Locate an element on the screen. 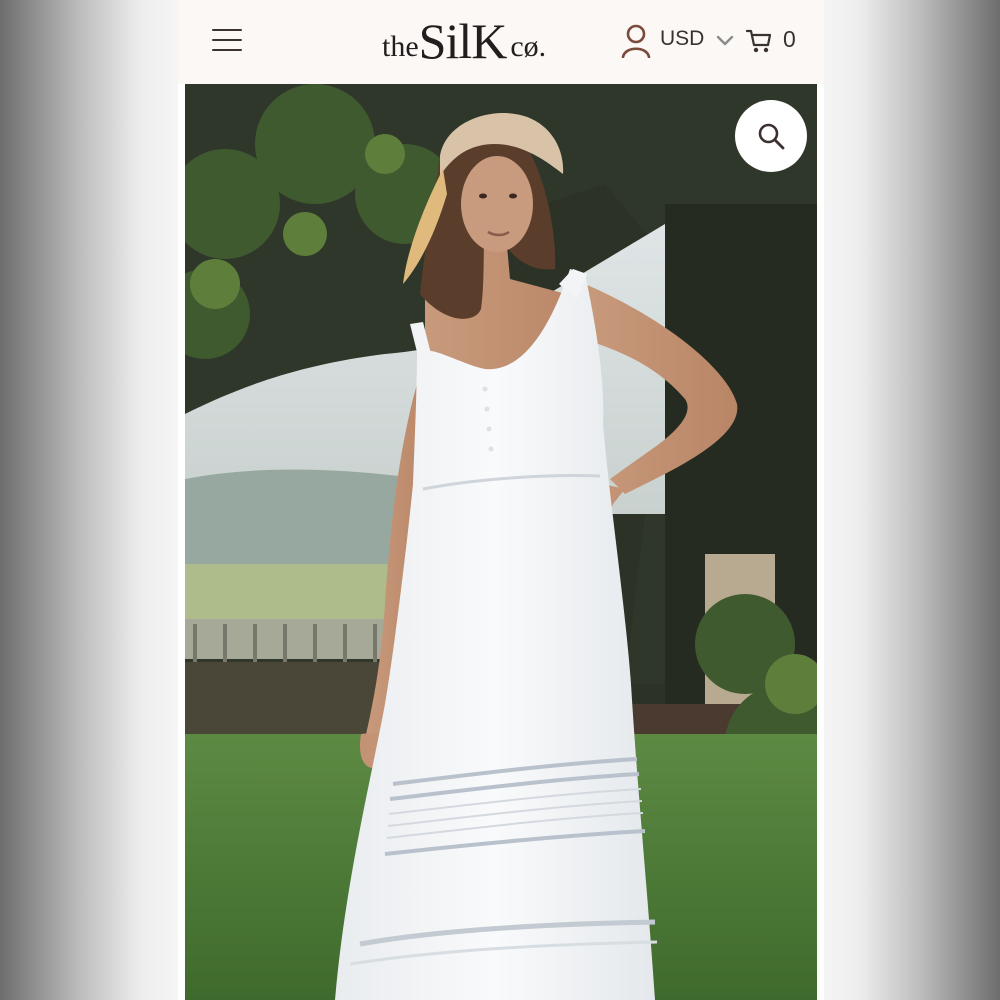 This screenshot has height=1000, width=1000. logo-the: the is located at coordinates (400, 46).